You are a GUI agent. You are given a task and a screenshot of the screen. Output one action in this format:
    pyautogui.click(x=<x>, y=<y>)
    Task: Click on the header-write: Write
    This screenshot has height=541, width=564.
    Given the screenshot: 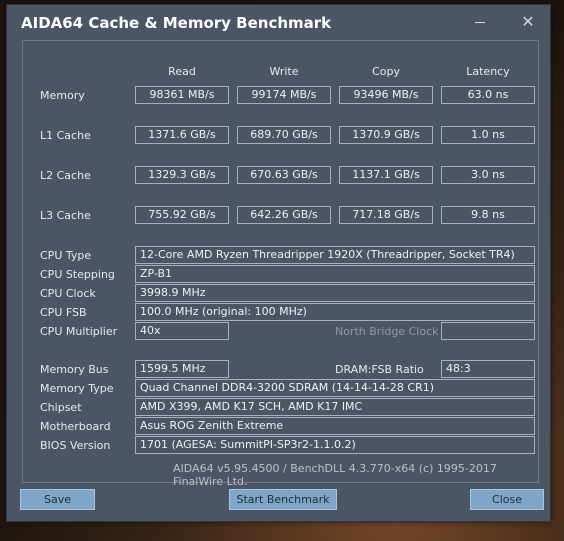 What is the action you would take?
    pyautogui.click(x=284, y=71)
    